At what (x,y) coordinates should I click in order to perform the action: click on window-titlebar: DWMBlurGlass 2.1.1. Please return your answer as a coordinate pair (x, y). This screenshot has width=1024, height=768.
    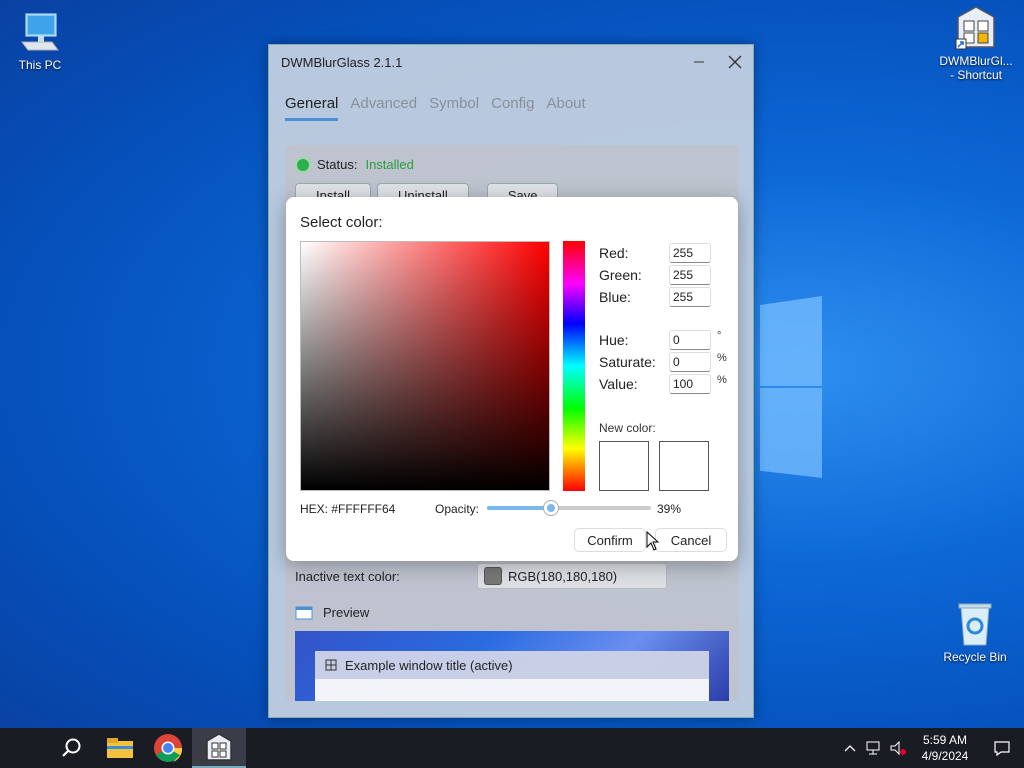
    Looking at the image, I should click on (511, 62).